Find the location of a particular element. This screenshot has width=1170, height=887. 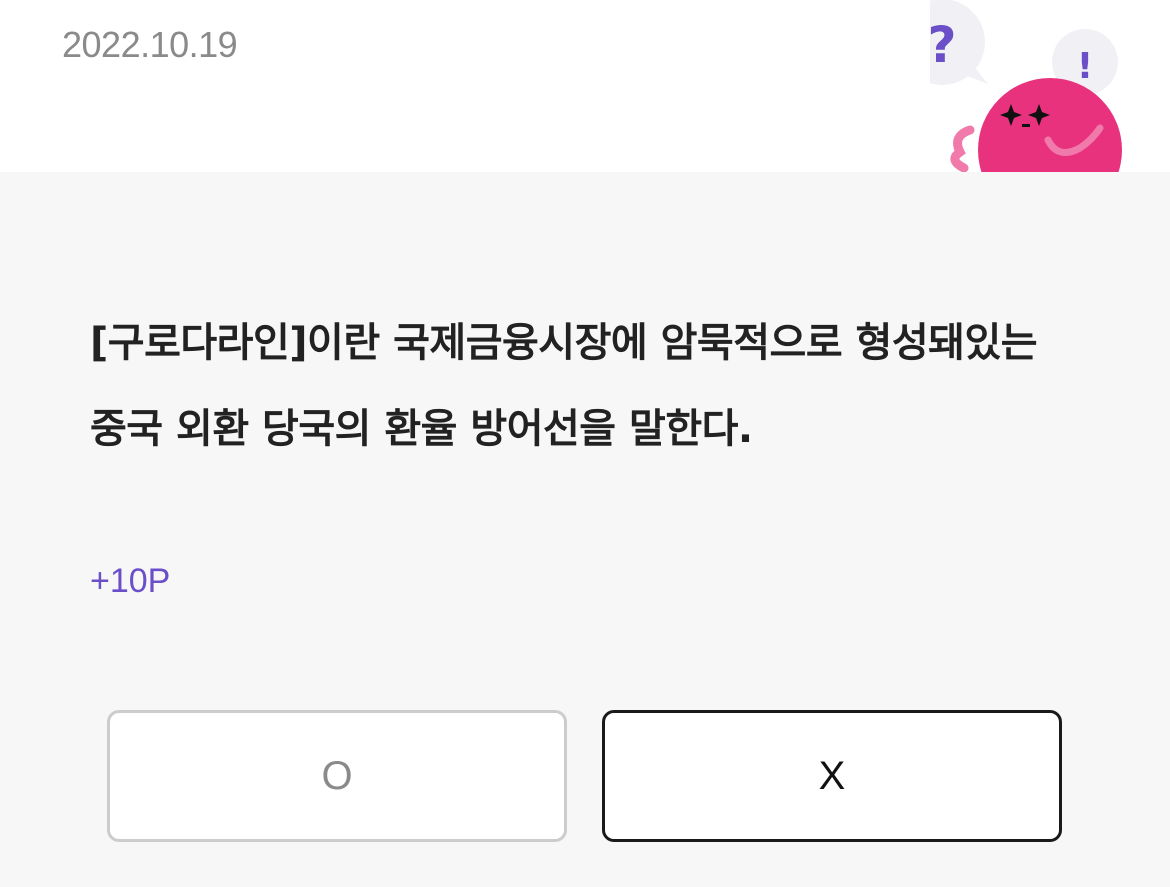

answer-o-label: O is located at coordinates (337, 775).